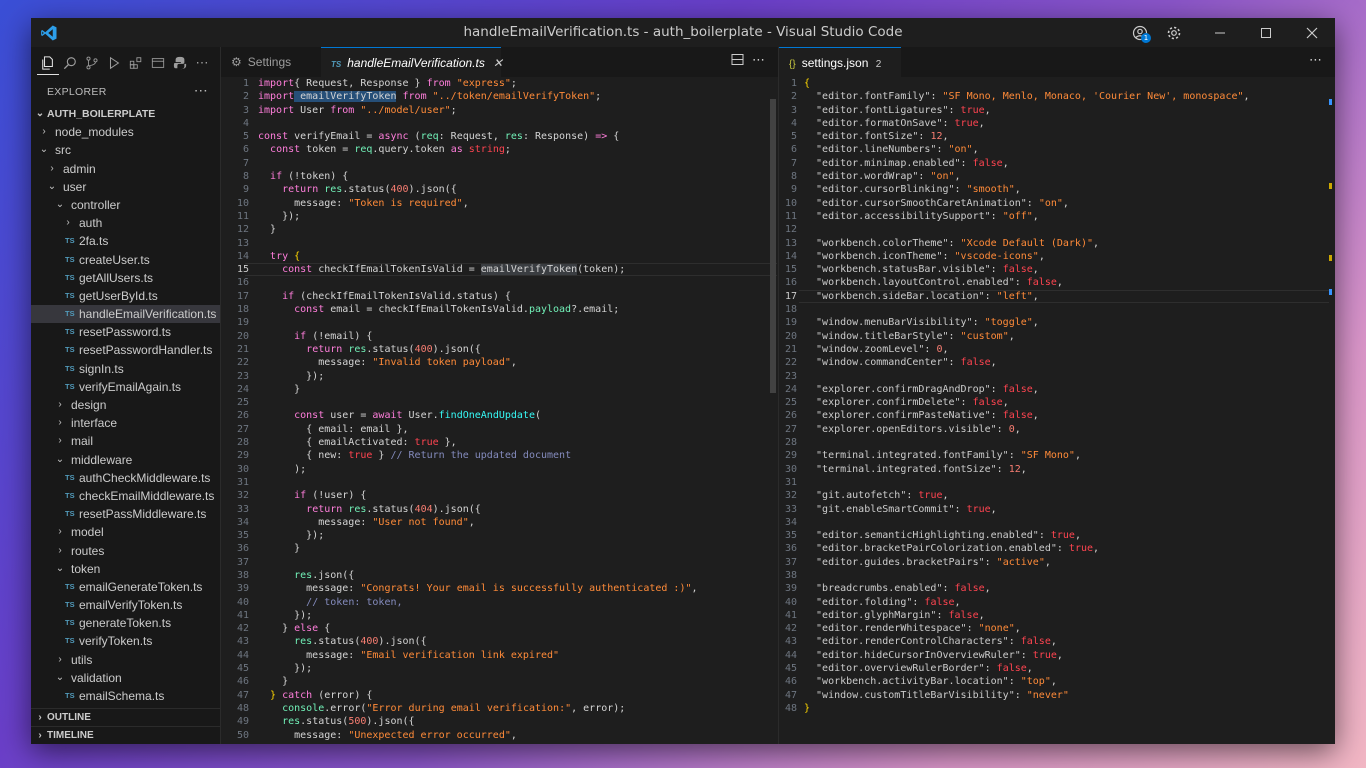  What do you see at coordinates (82, 659) in the screenshot?
I see `tree-item-label: utils` at bounding box center [82, 659].